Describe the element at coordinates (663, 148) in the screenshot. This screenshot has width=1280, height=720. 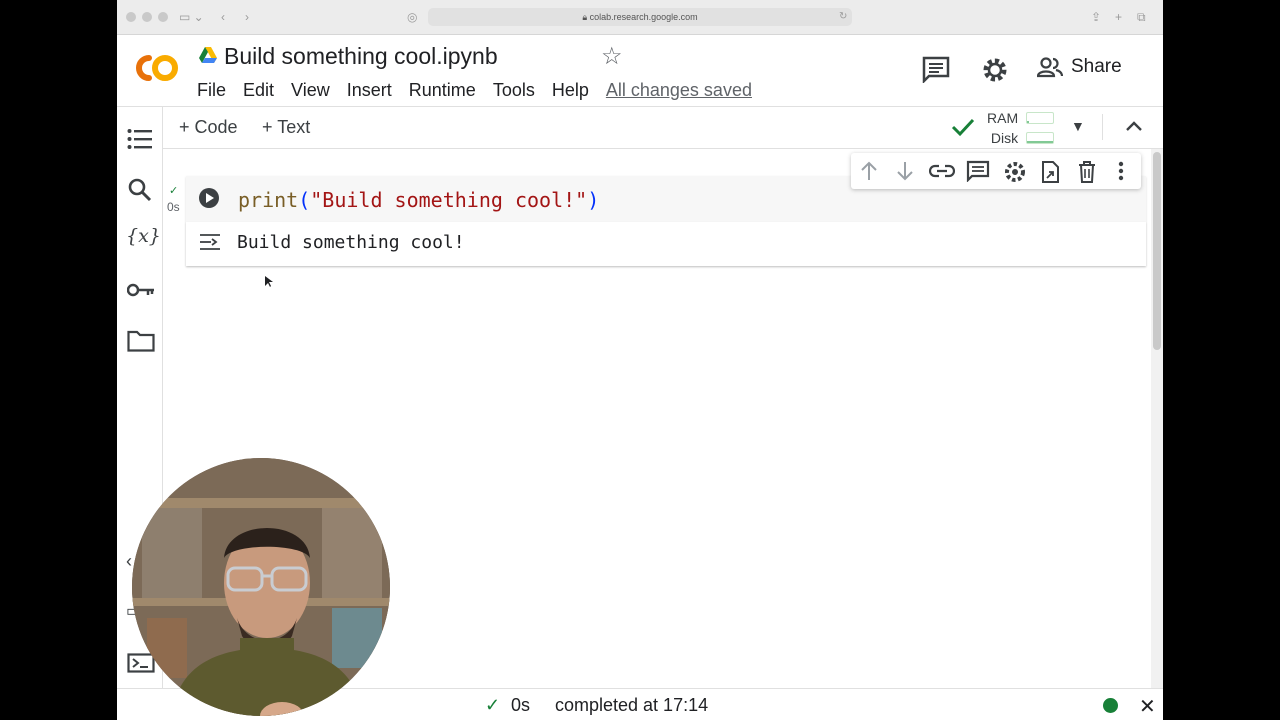
I see `toolbar-divider-bottom` at that location.